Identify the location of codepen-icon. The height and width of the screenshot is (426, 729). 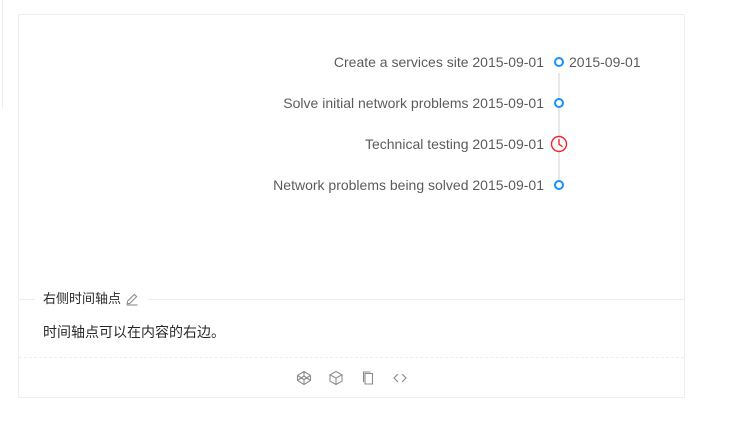
(304, 378).